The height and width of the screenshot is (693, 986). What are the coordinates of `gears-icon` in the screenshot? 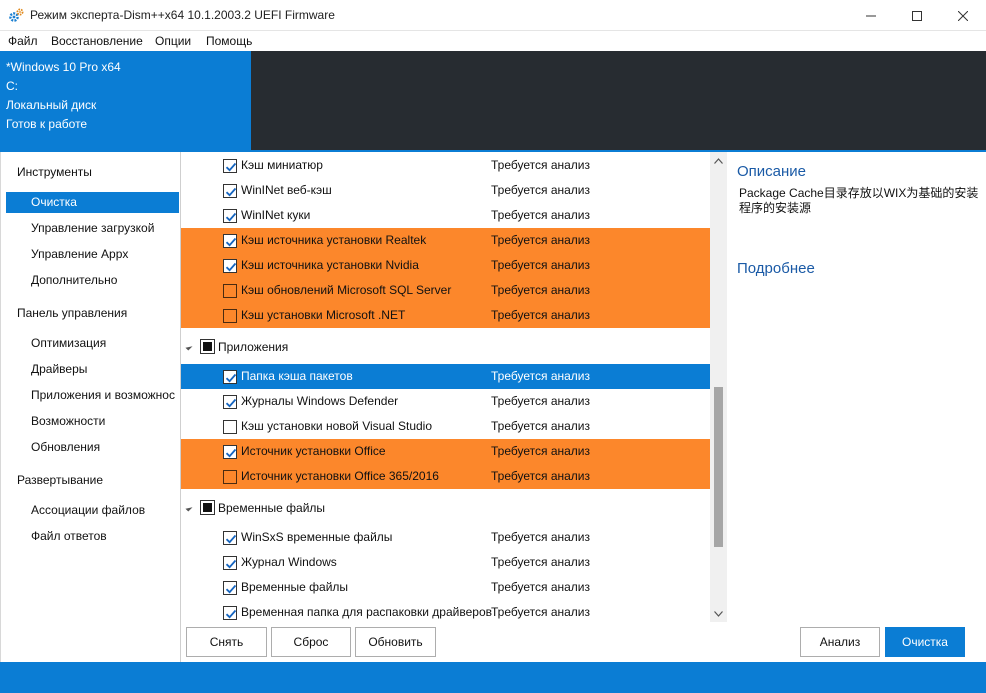 It's located at (16, 16).